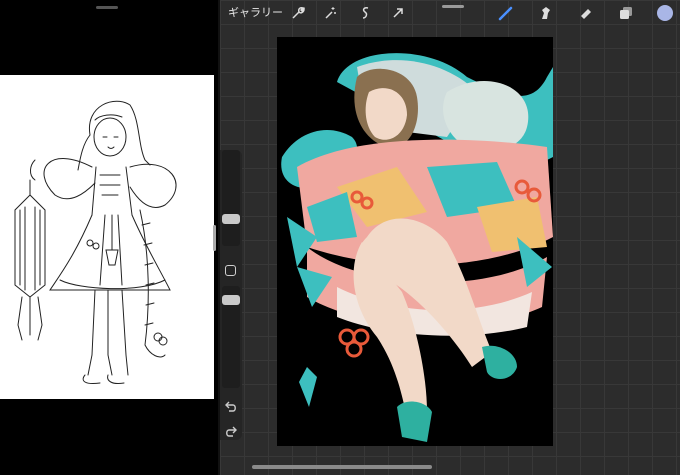 This screenshot has height=475, width=680. Describe the element at coordinates (298, 13) in the screenshot. I see `wrench-icon` at that location.